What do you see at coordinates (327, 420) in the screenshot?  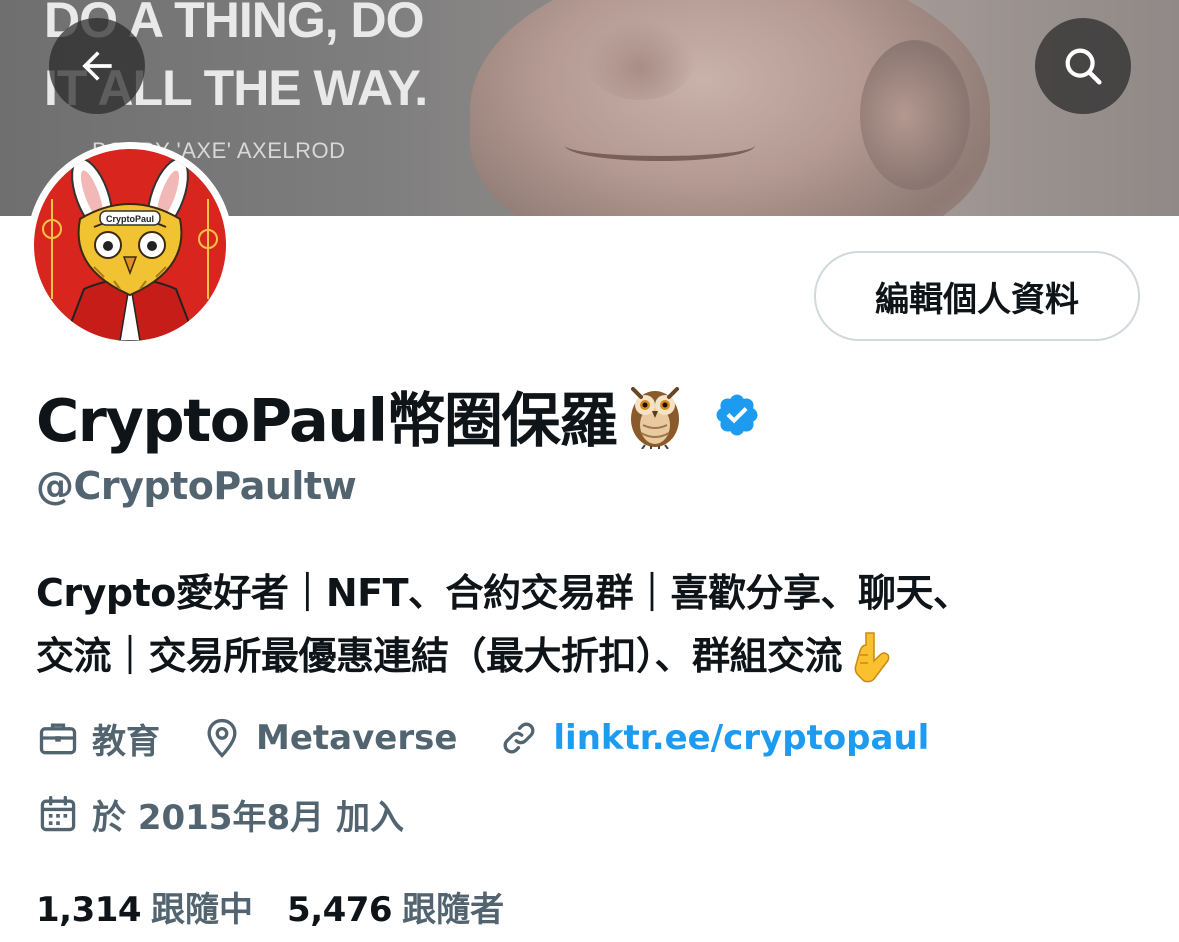 I see `display-name: CryptoPaul幣圈保羅` at bounding box center [327, 420].